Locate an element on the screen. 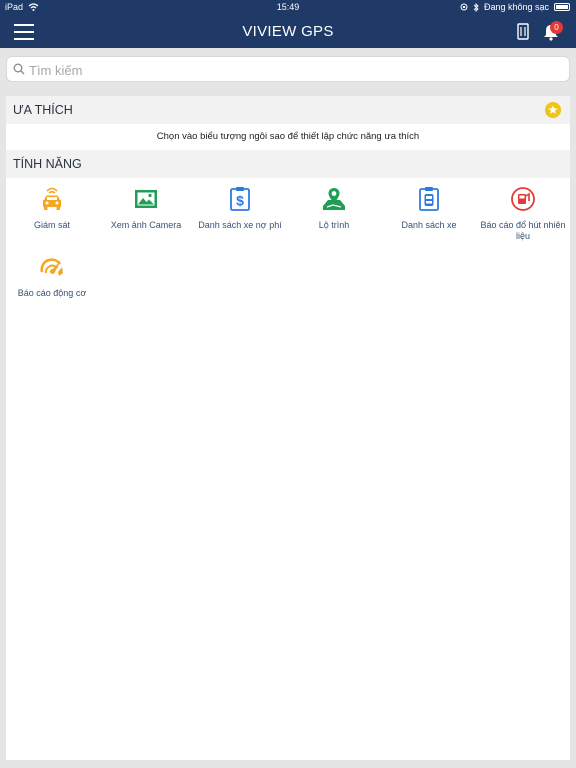 This screenshot has width=576, height=768. nav-bar: VIVIEW GPS 0 is located at coordinates (288, 31).